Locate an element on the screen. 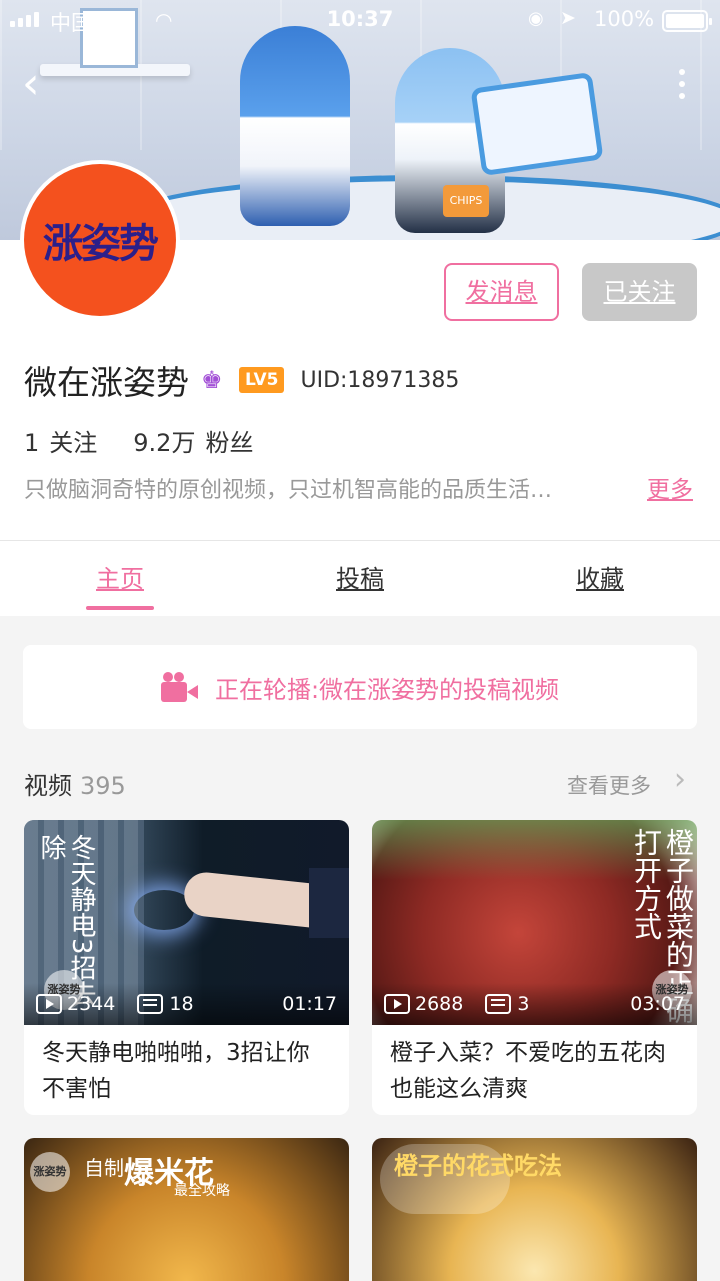  name-row: 微在涨姿势 ♚ LV5 UID:18971385 is located at coordinates (241, 380).